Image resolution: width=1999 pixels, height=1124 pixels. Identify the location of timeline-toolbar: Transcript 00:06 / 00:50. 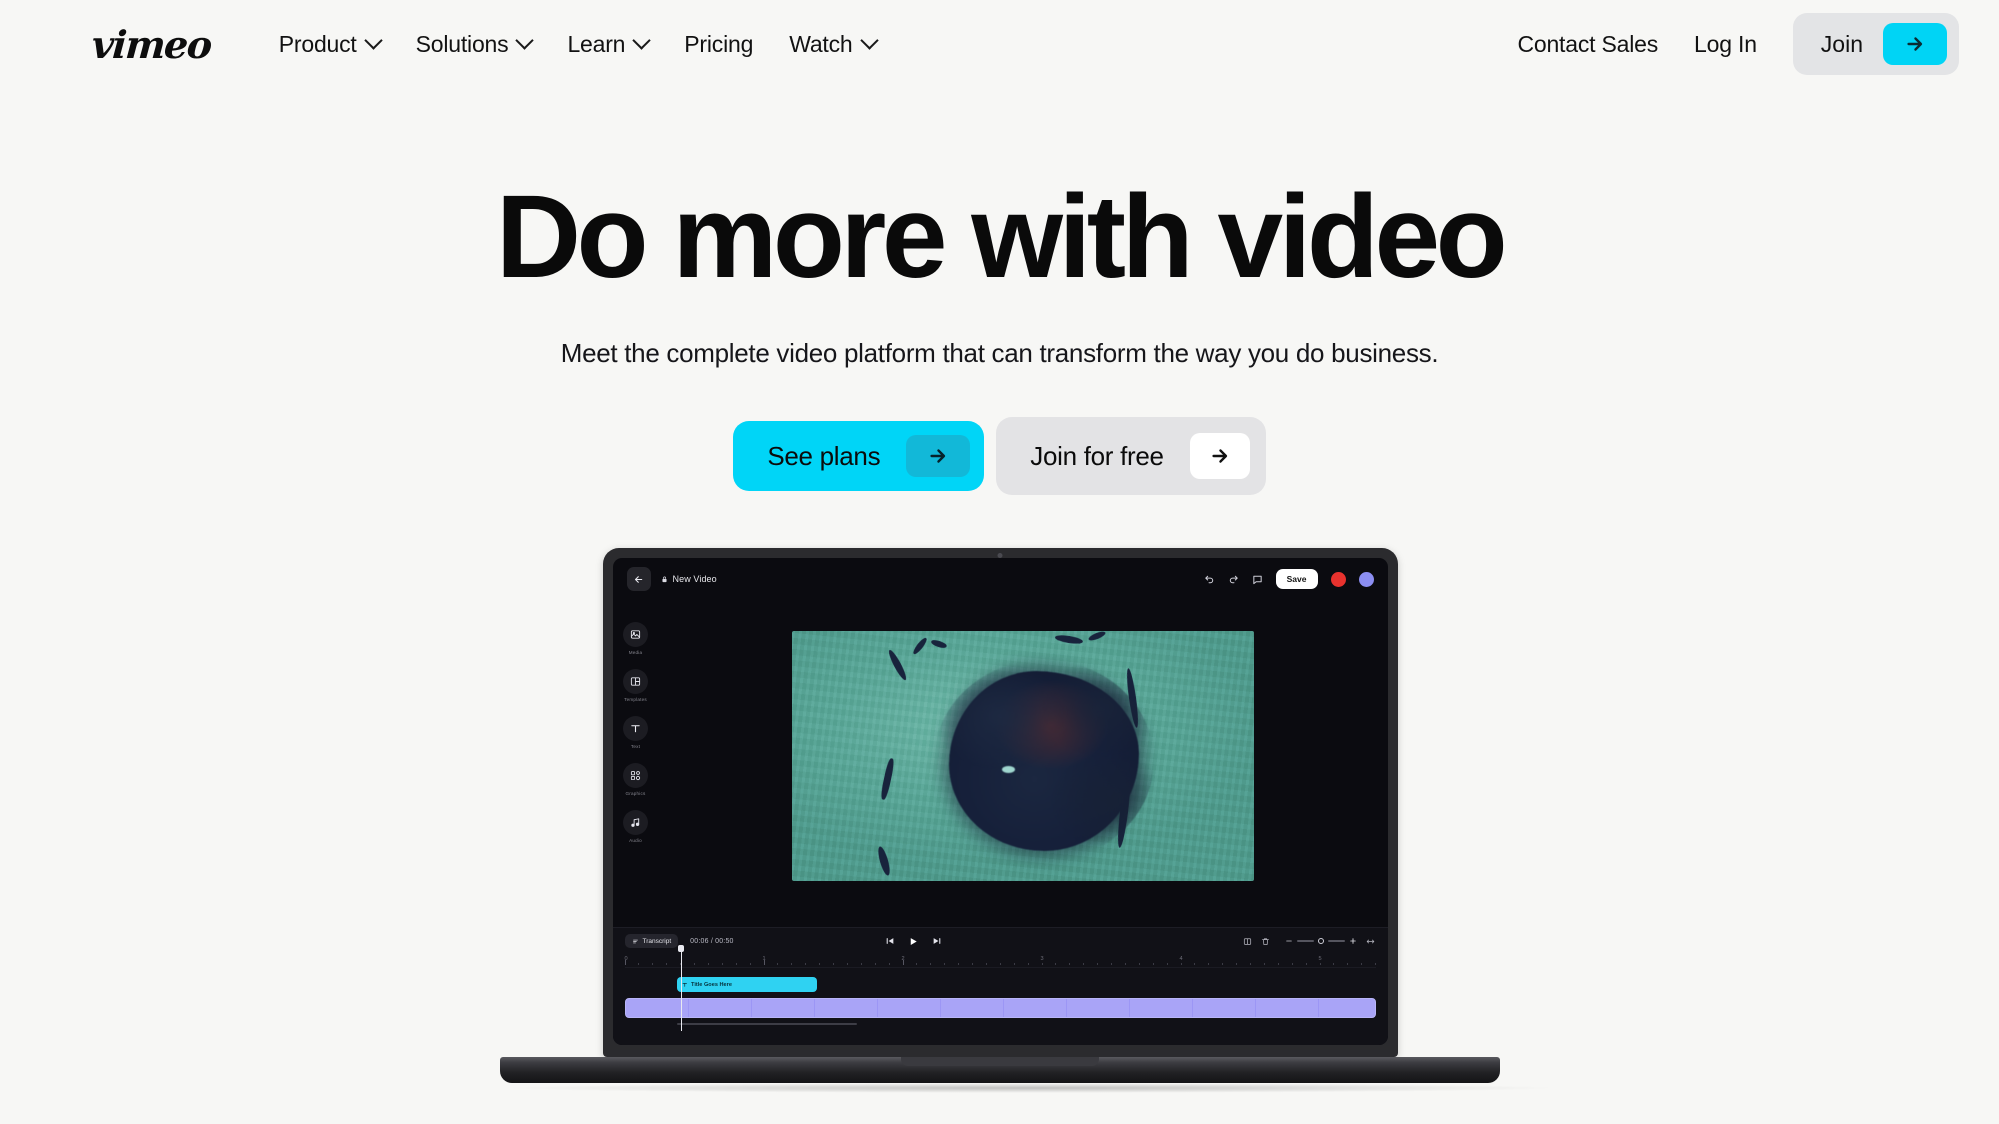
(1000, 941).